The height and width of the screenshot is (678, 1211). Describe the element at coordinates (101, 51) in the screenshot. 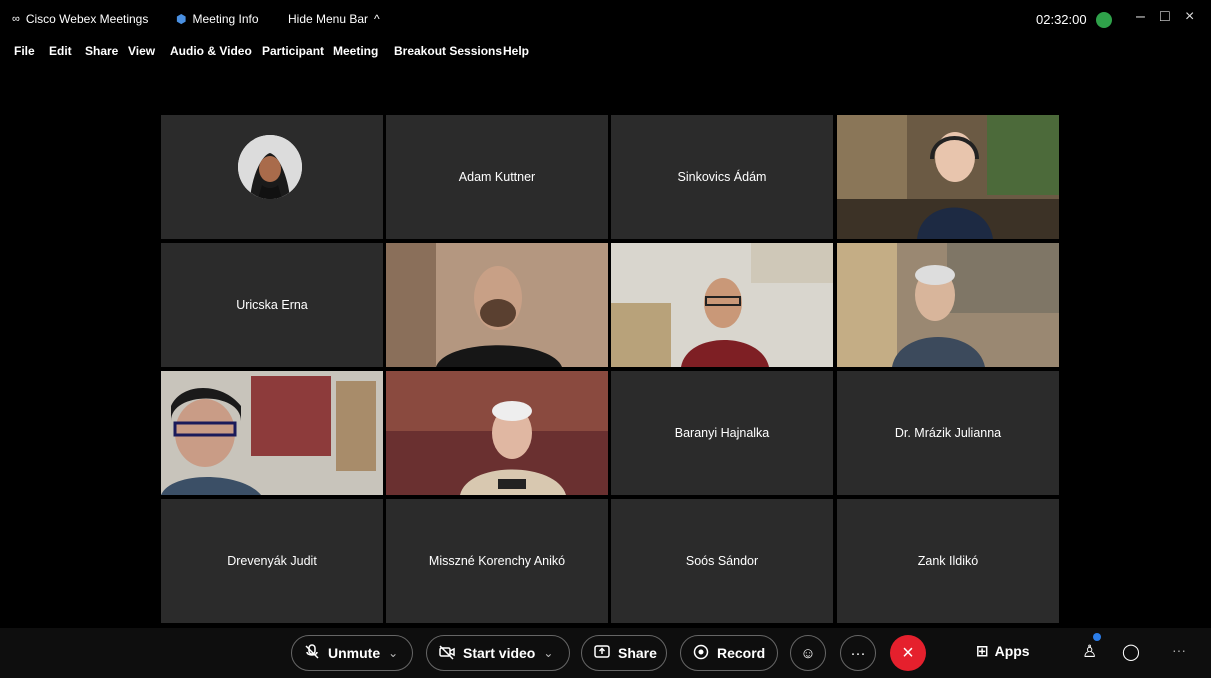

I see `menu-share: Share` at that location.